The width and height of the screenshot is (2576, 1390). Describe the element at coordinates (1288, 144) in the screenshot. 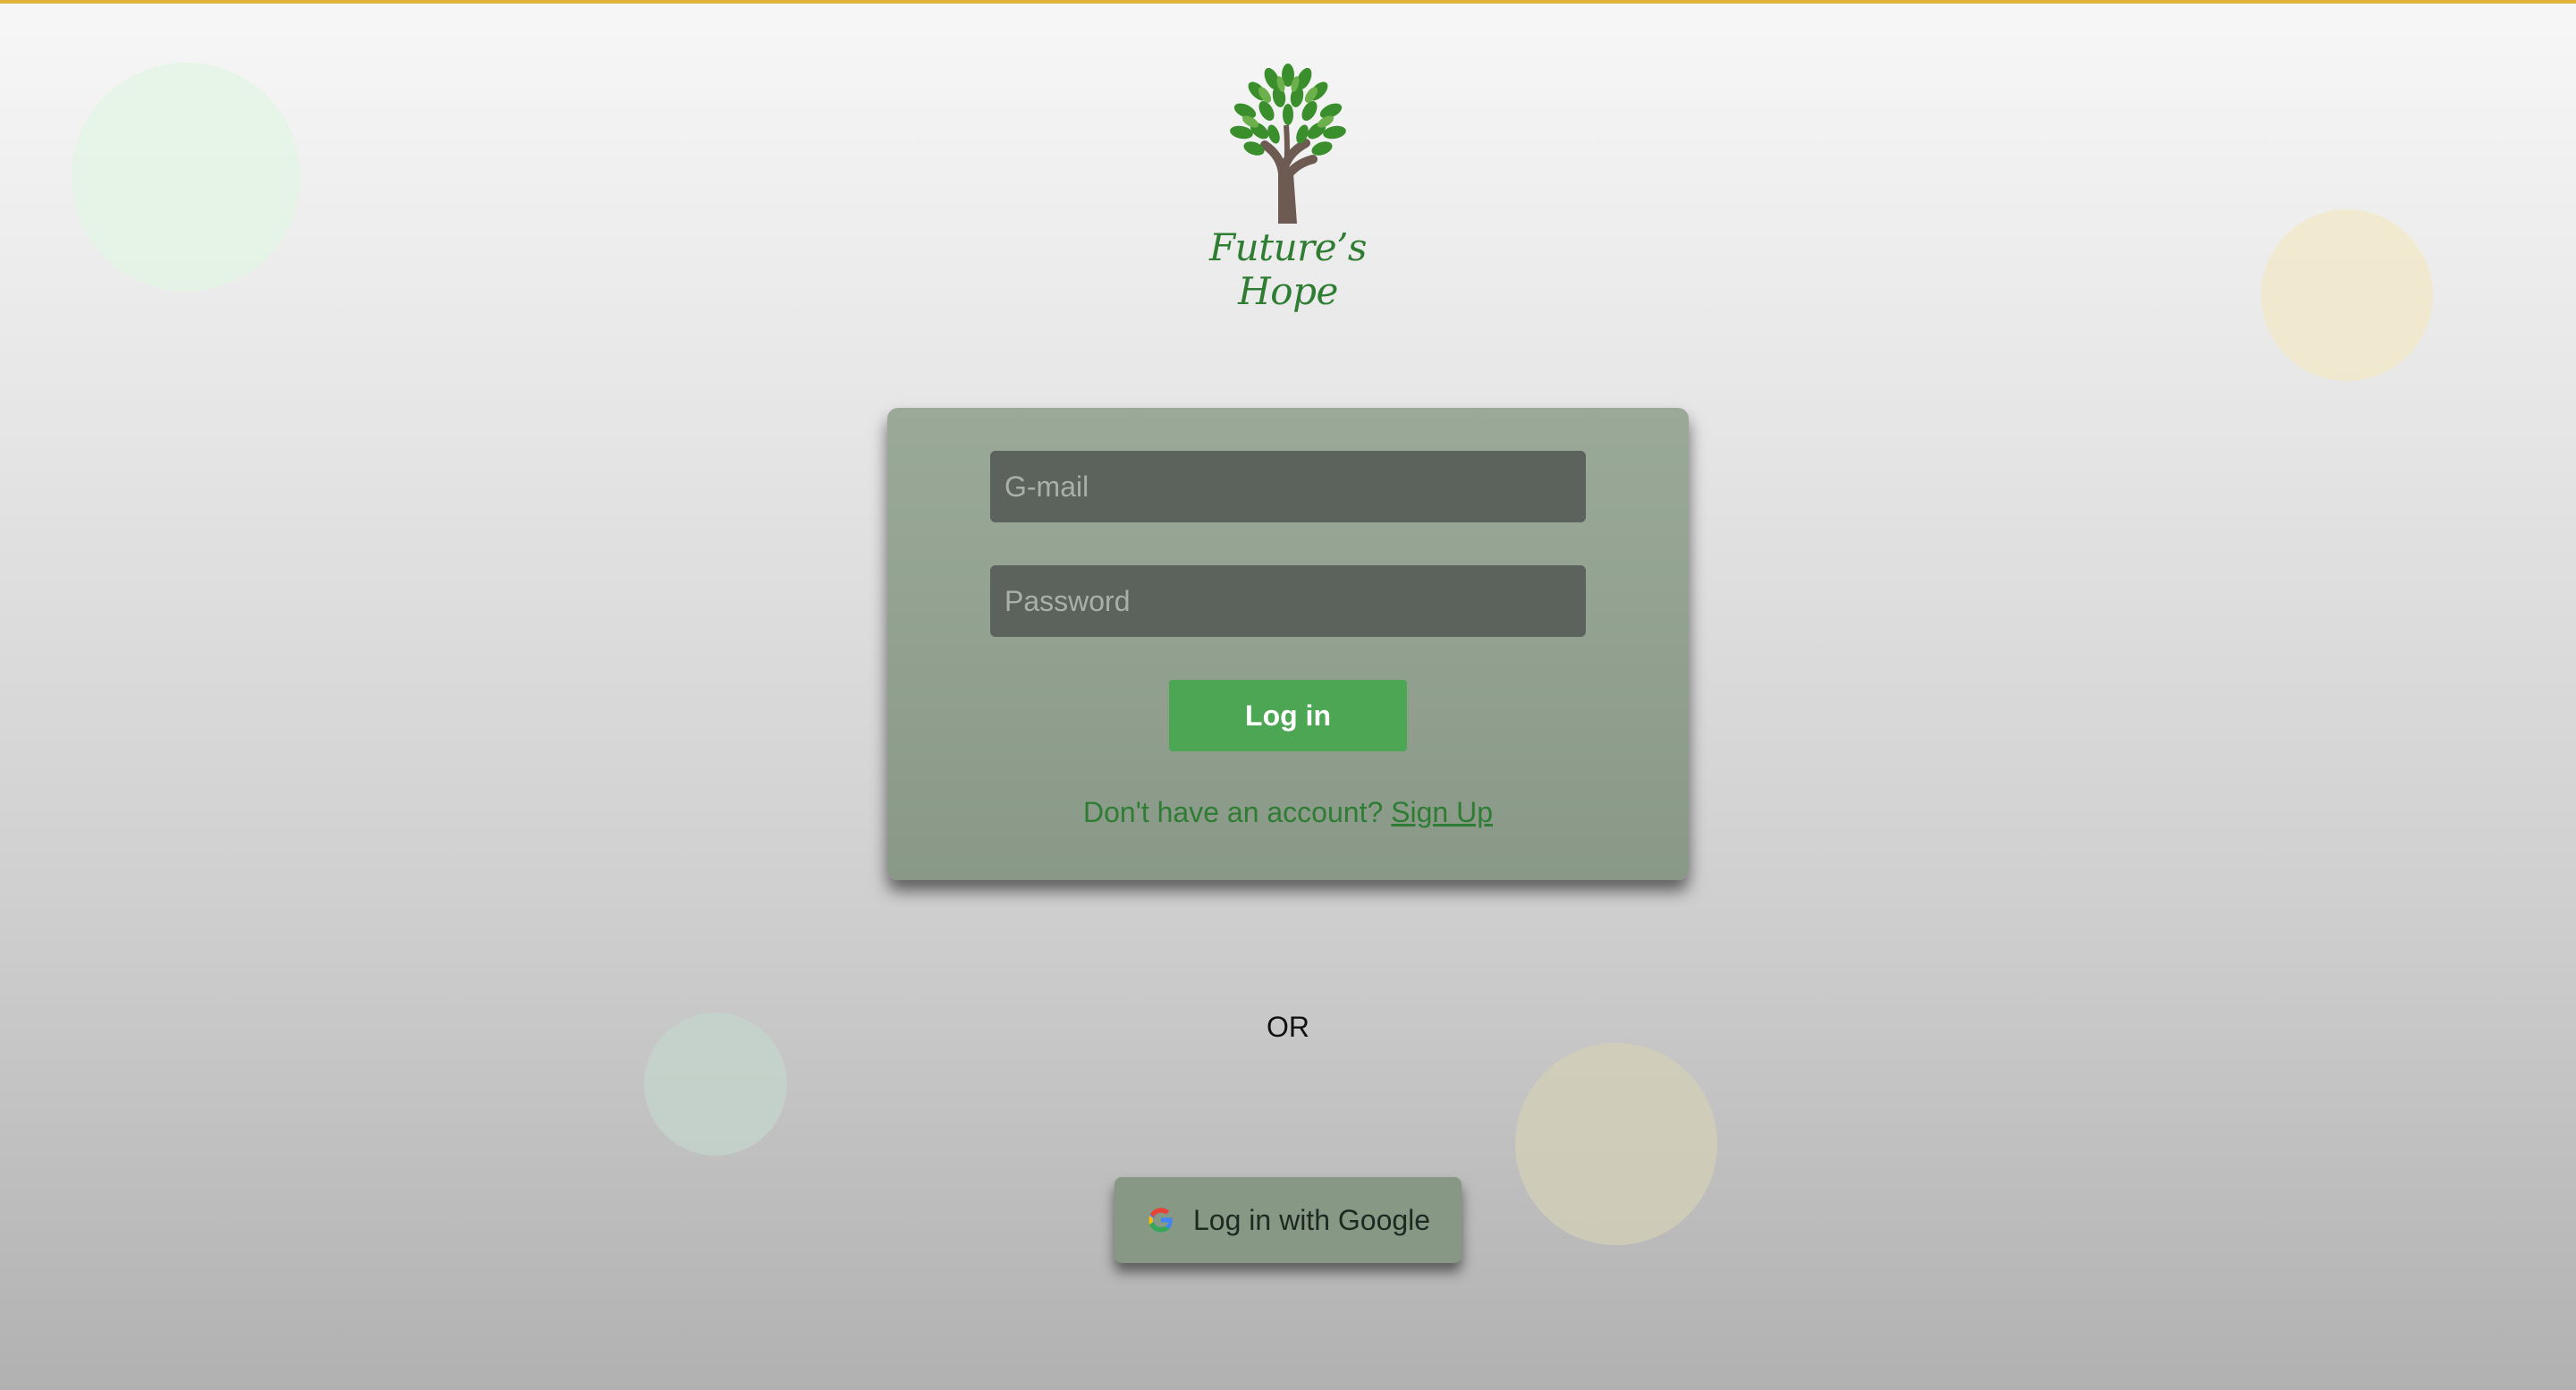

I see `tree-icon` at that location.